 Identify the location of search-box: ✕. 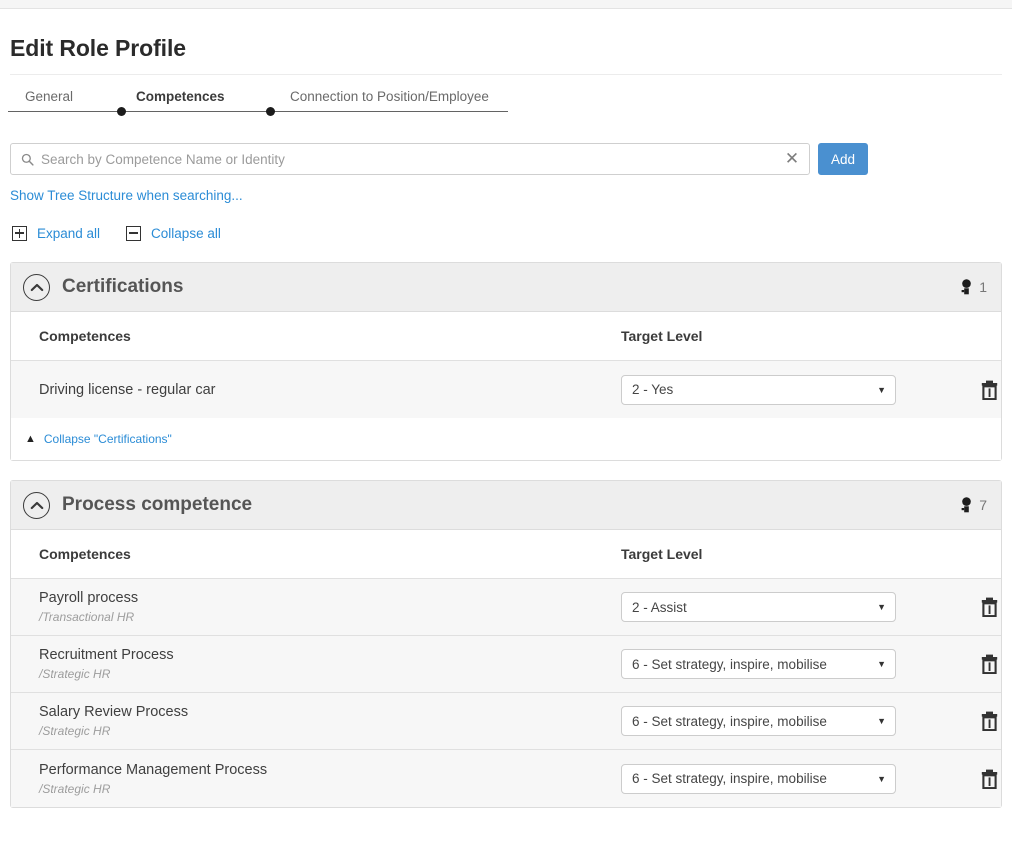
(410, 159).